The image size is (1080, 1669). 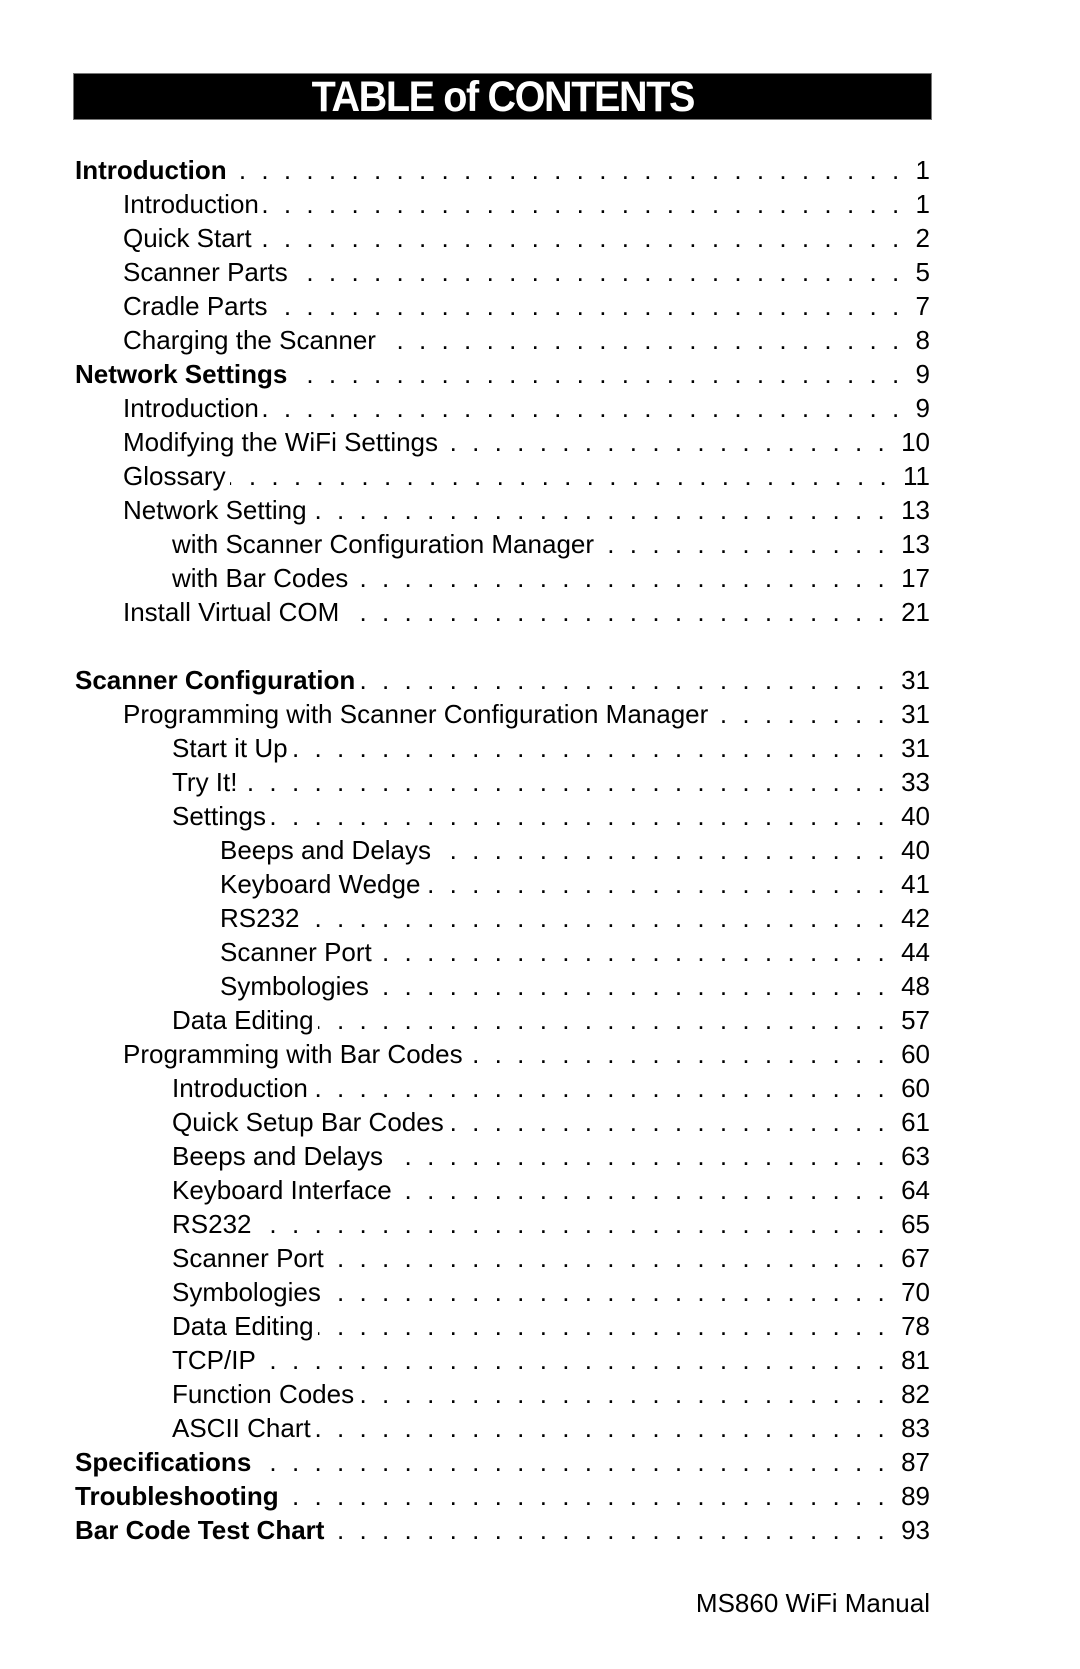 I want to click on toc-entry-page: 89, so click(x=915, y=1496).